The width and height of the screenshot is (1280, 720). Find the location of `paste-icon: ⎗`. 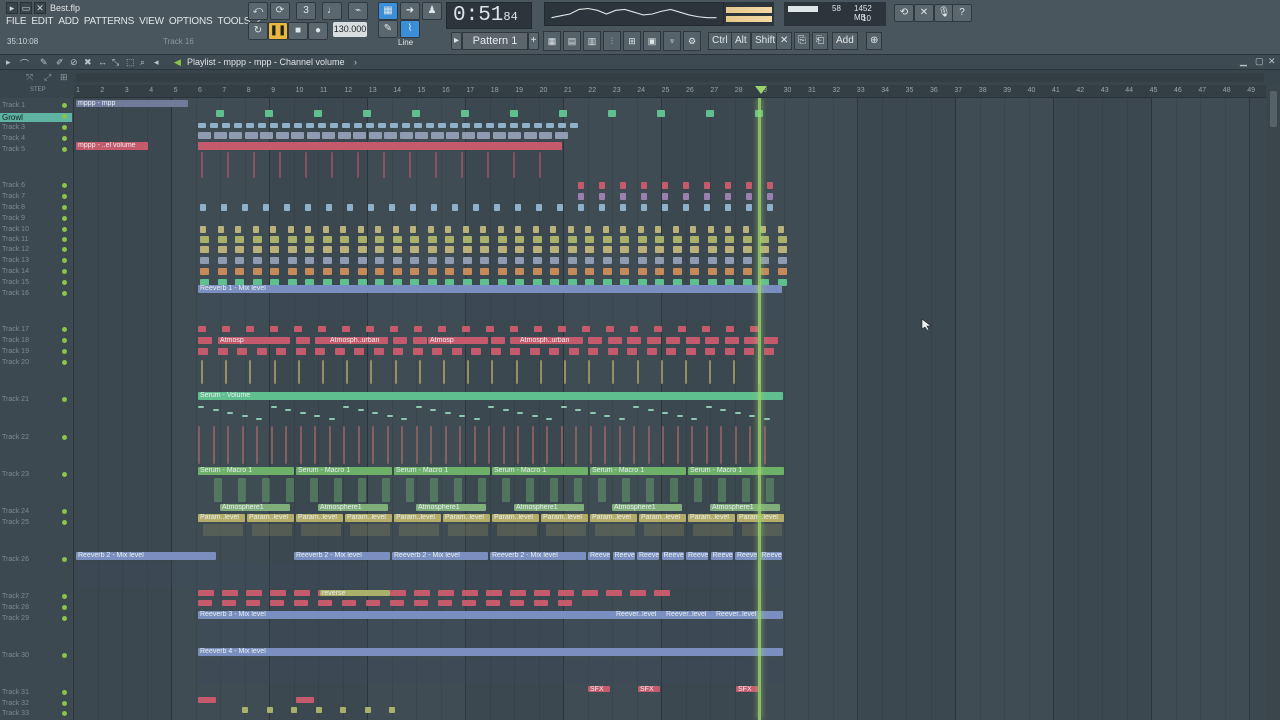

paste-icon: ⎗ is located at coordinates (820, 41).